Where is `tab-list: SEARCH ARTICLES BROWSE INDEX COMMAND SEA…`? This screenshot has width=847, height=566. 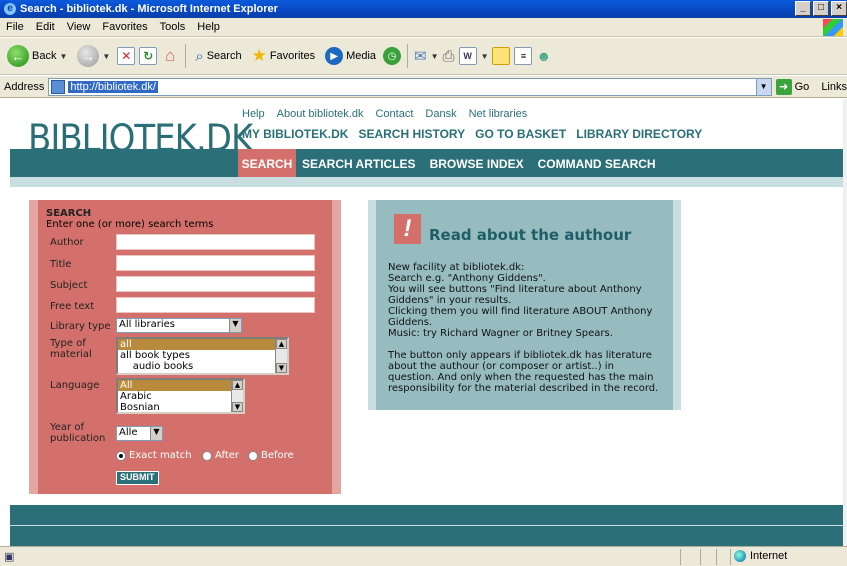 tab-list: SEARCH ARTICLES BROWSE INDEX COMMAND SEA… is located at coordinates (479, 164).